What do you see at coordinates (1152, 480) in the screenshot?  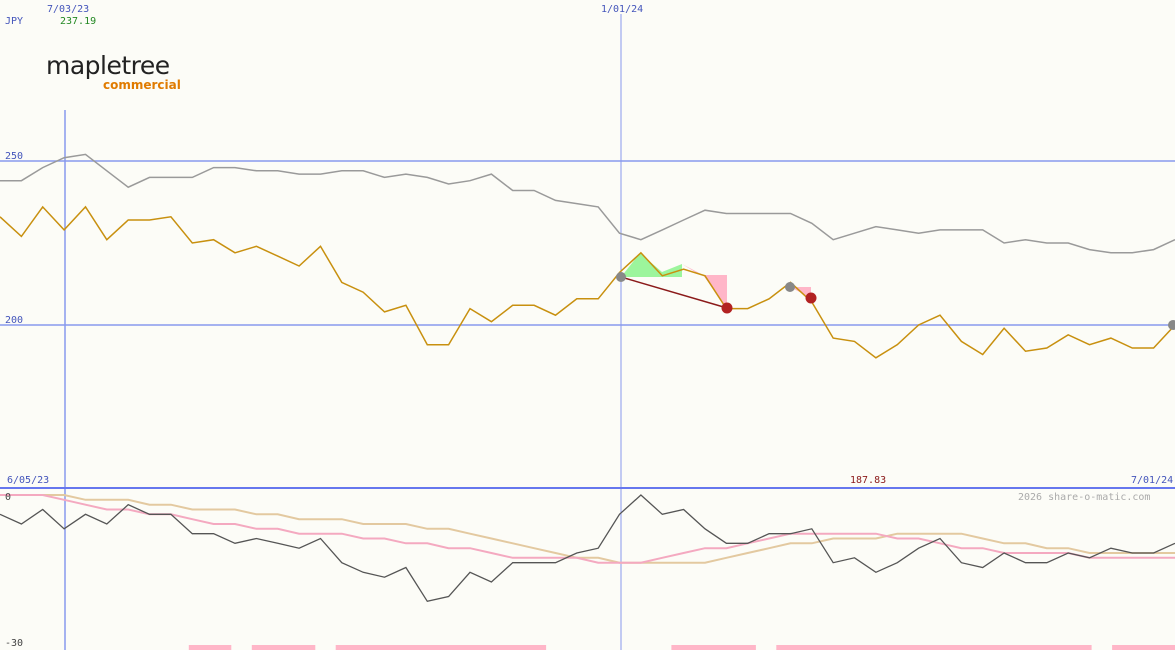 I see `lower-end-date: 7/01/24` at bounding box center [1152, 480].